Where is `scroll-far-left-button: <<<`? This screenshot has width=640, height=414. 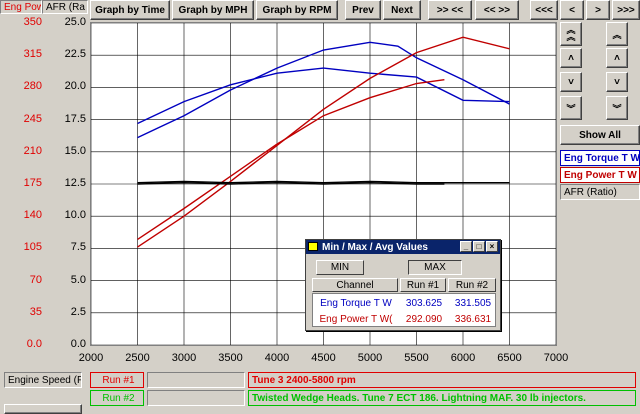 scroll-far-left-button: <<< is located at coordinates (544, 10).